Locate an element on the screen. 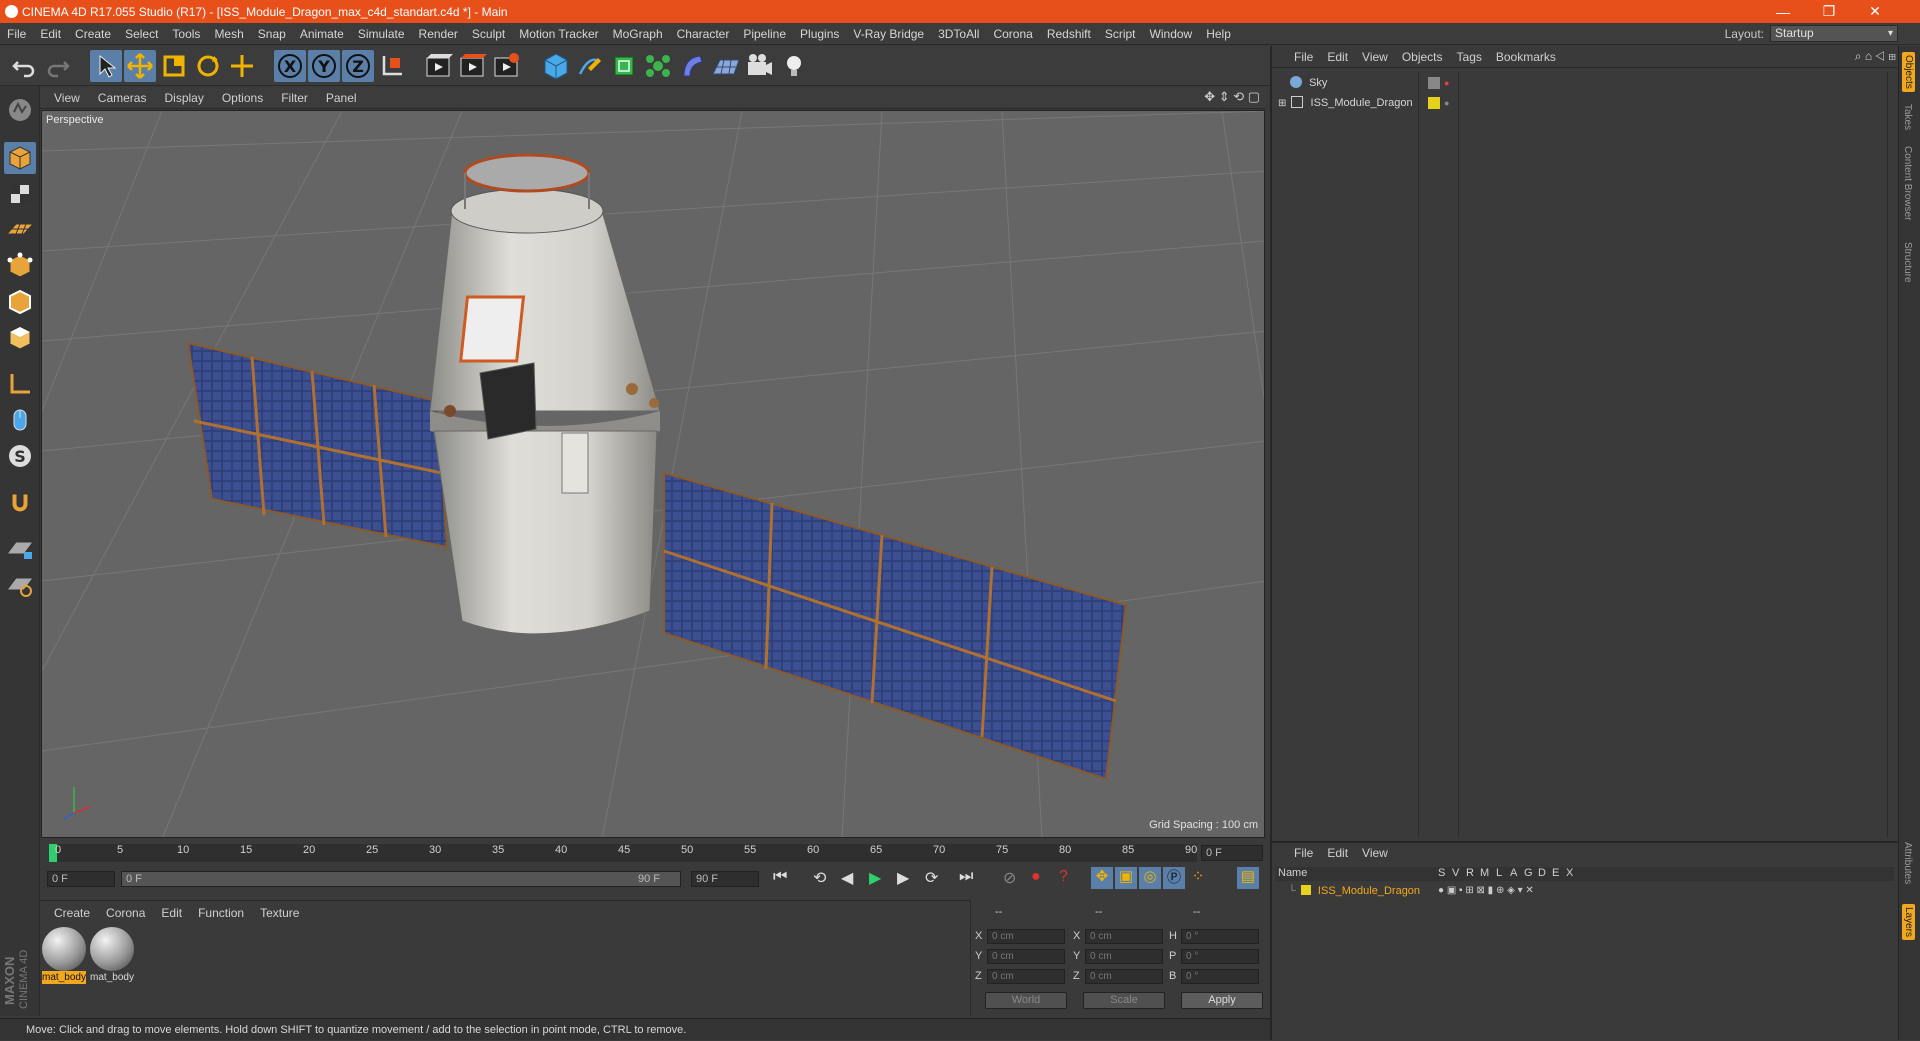 The height and width of the screenshot is (1041, 1920). texture-mode-icon is located at coordinates (20, 194).